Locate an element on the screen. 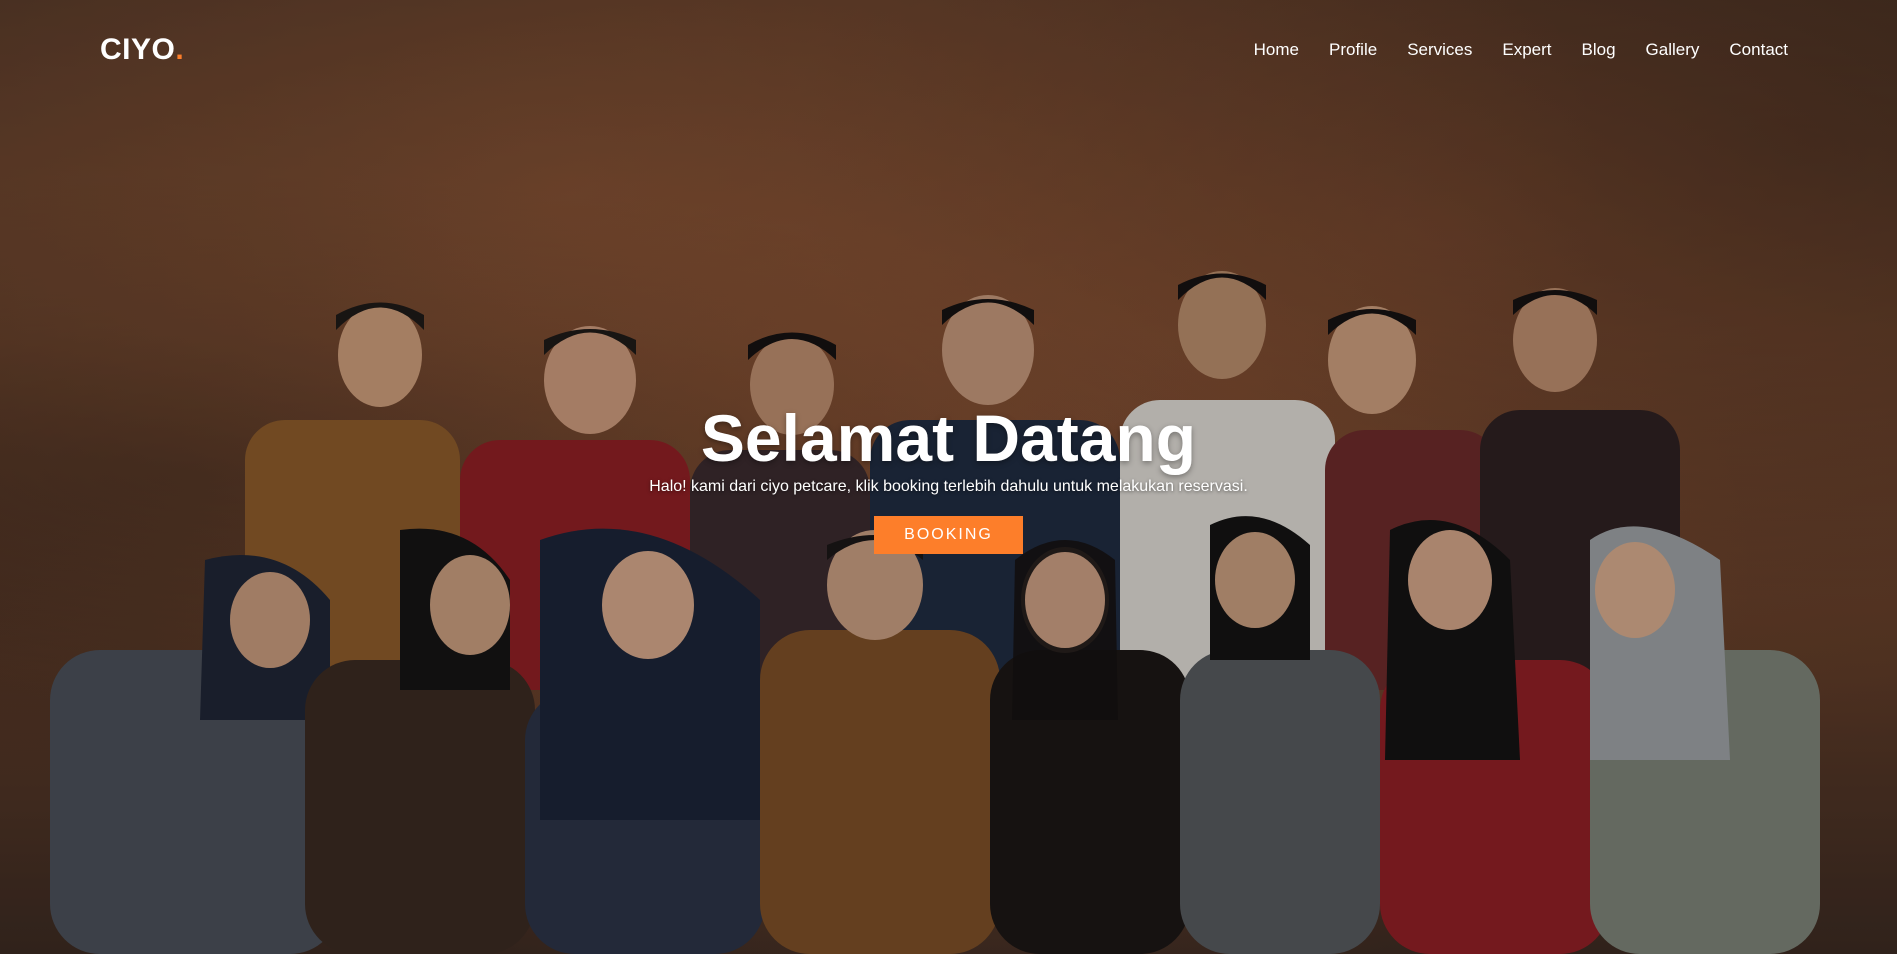 The height and width of the screenshot is (954, 1897). brand-name: CIYO is located at coordinates (138, 49).